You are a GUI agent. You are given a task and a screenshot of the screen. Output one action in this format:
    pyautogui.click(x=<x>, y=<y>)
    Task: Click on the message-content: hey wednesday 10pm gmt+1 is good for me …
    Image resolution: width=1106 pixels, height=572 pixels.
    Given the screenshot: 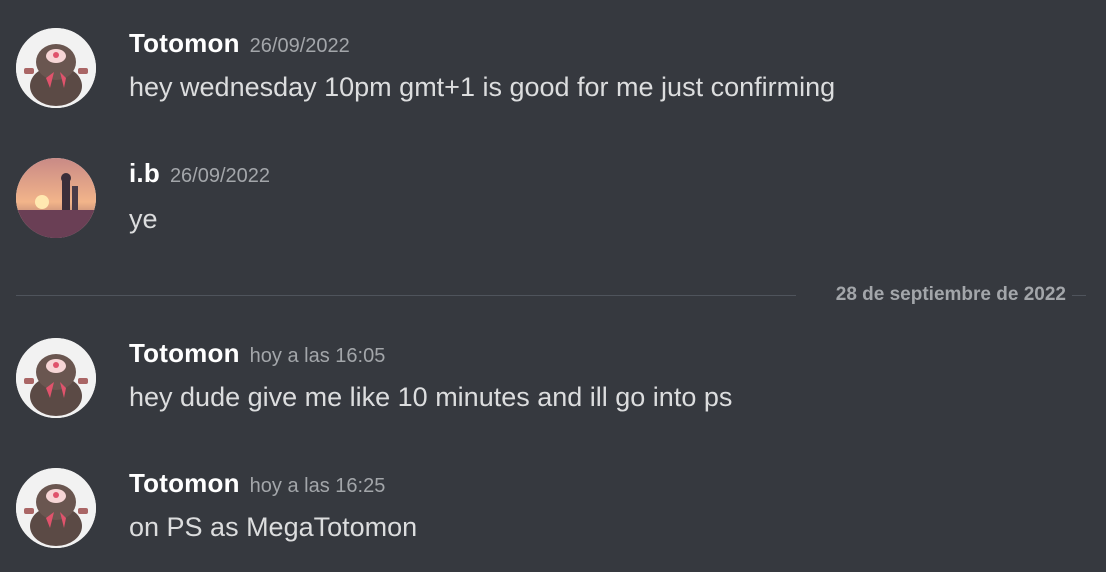 What is the action you would take?
    pyautogui.click(x=482, y=87)
    